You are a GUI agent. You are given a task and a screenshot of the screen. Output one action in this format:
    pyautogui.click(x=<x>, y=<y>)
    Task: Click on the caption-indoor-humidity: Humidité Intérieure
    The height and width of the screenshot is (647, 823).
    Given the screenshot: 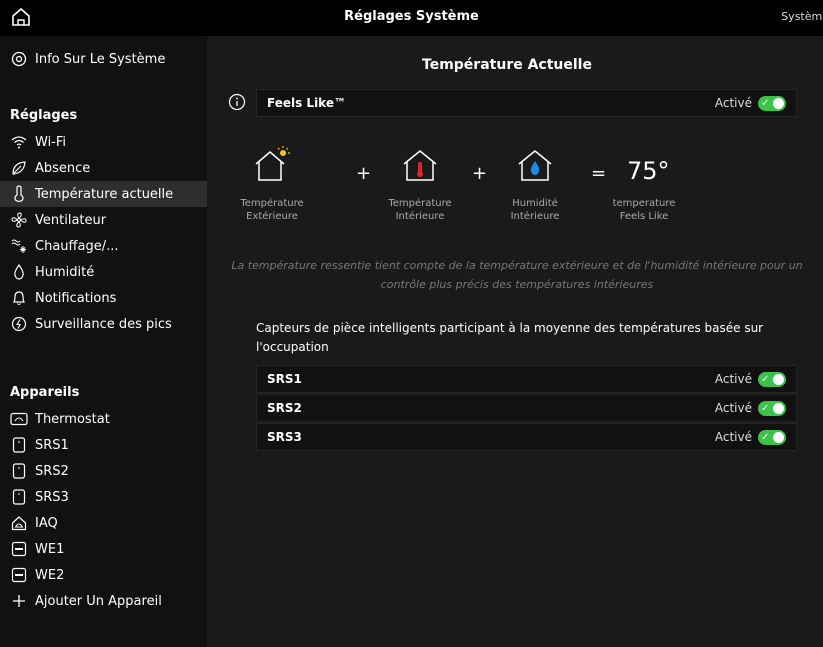 What is the action you would take?
    pyautogui.click(x=535, y=210)
    